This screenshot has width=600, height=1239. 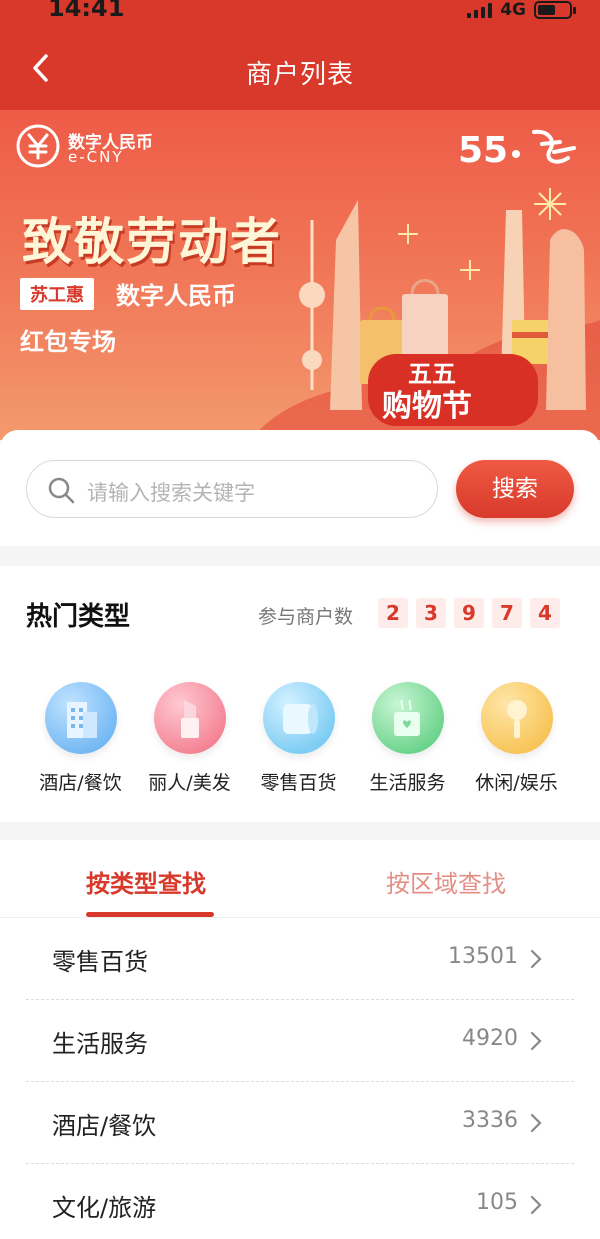 I want to click on list-item: 生活服务 4920, so click(x=300, y=1041).